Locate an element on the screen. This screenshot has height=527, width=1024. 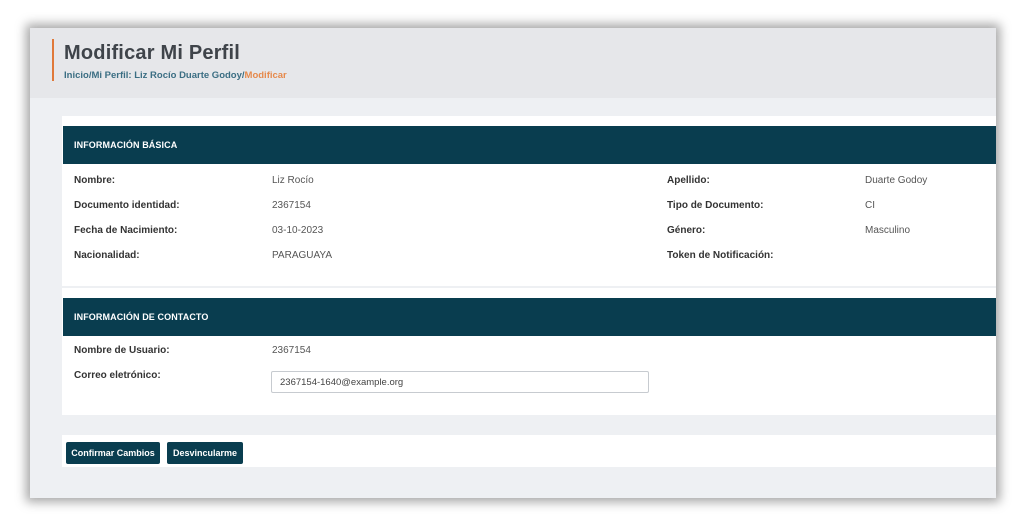
nacionalidad-label: Nacionalidad: is located at coordinates (107, 255).